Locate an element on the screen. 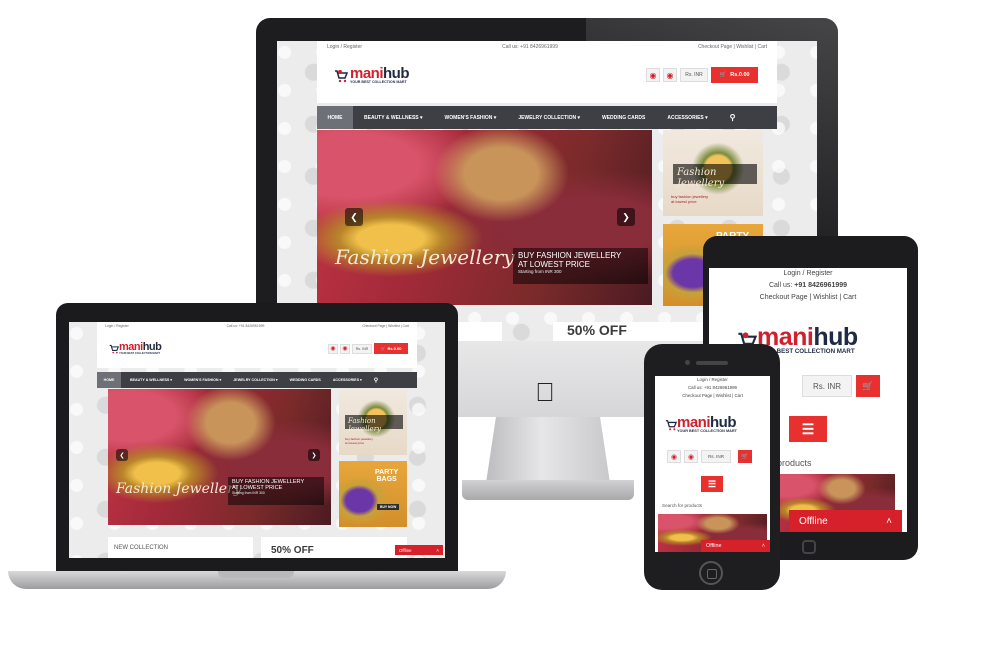 The width and height of the screenshot is (1000, 670). promo-50-off: 50% OFF is located at coordinates (334, 547).